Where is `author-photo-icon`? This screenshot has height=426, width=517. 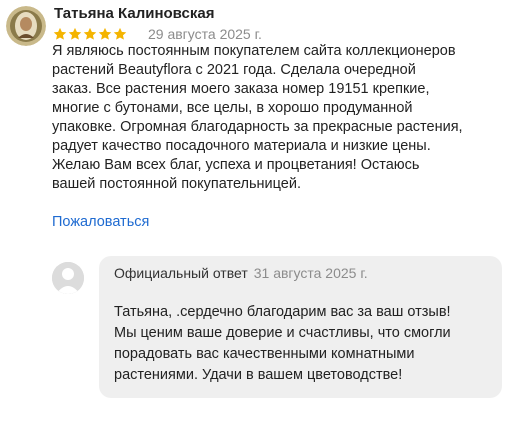
author-photo-icon is located at coordinates (26, 26).